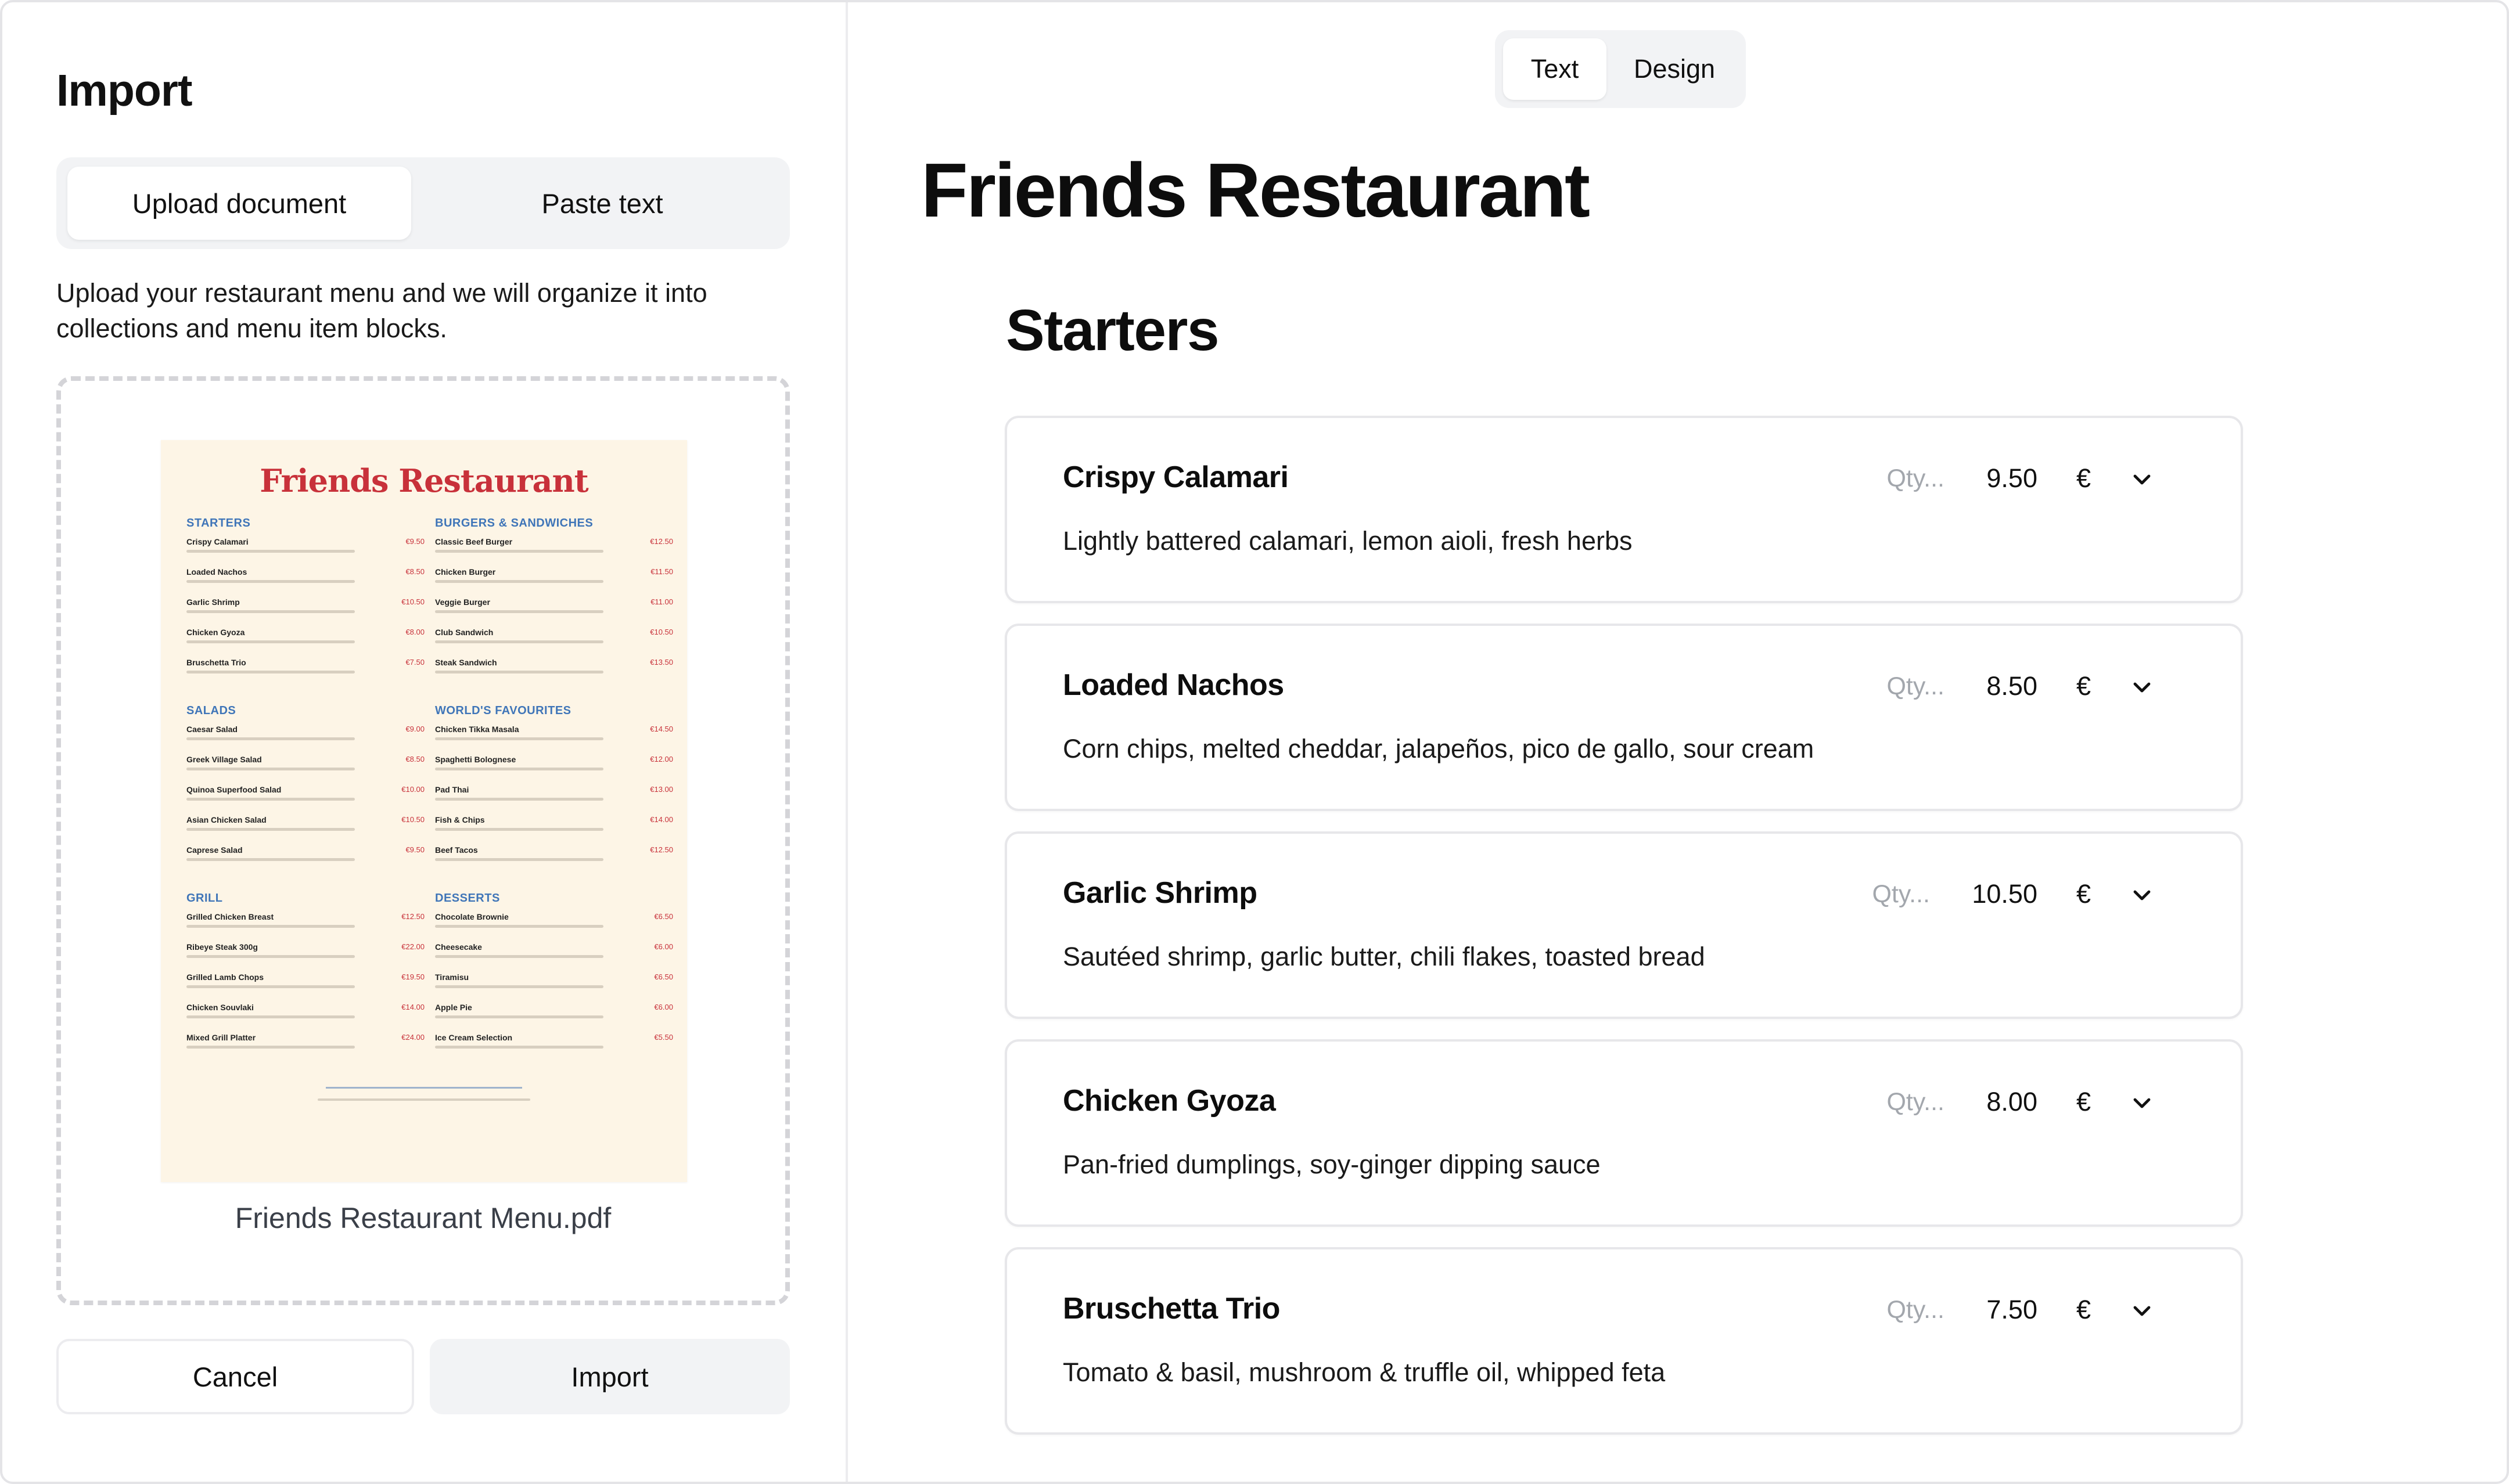 This screenshot has height=1484, width=2509. What do you see at coordinates (1176, 477) in the screenshot?
I see `item-name: Crispy Calamari` at bounding box center [1176, 477].